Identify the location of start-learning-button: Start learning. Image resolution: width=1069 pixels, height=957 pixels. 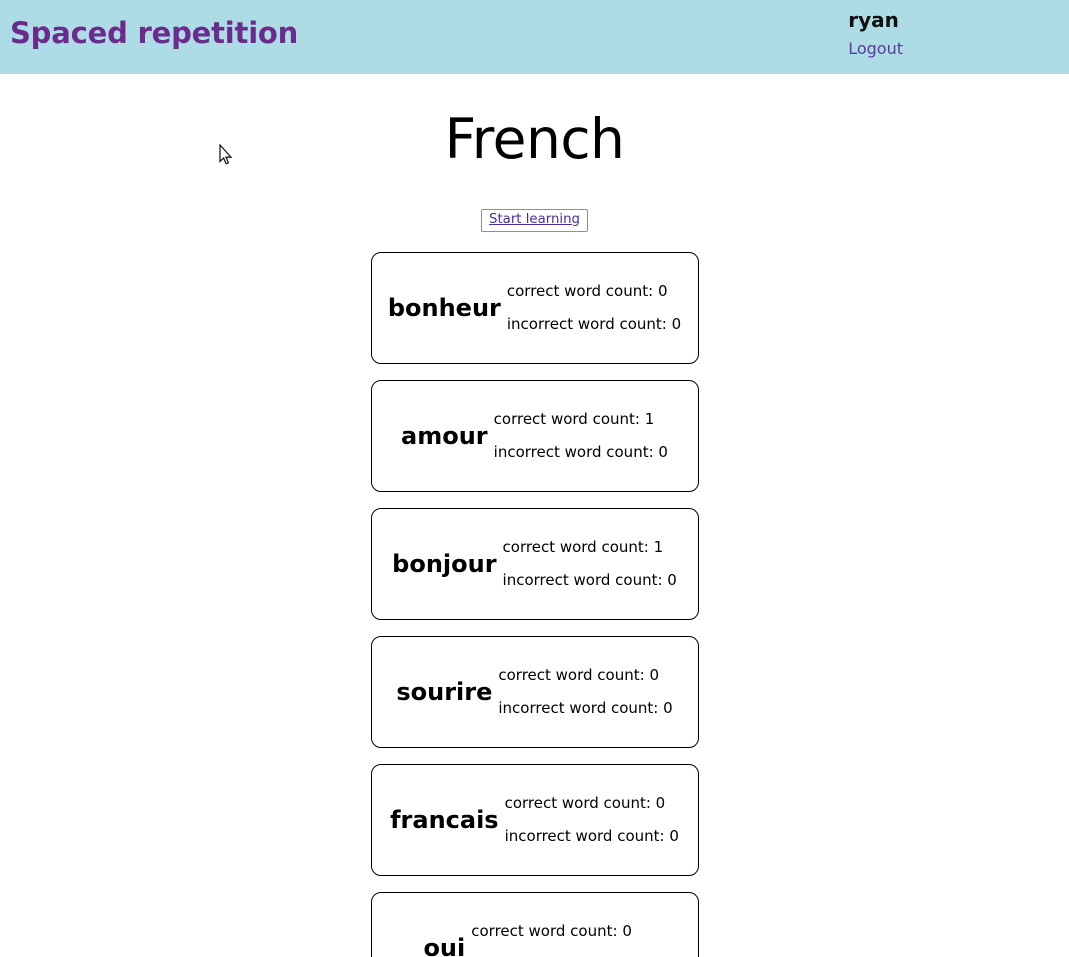
(534, 220).